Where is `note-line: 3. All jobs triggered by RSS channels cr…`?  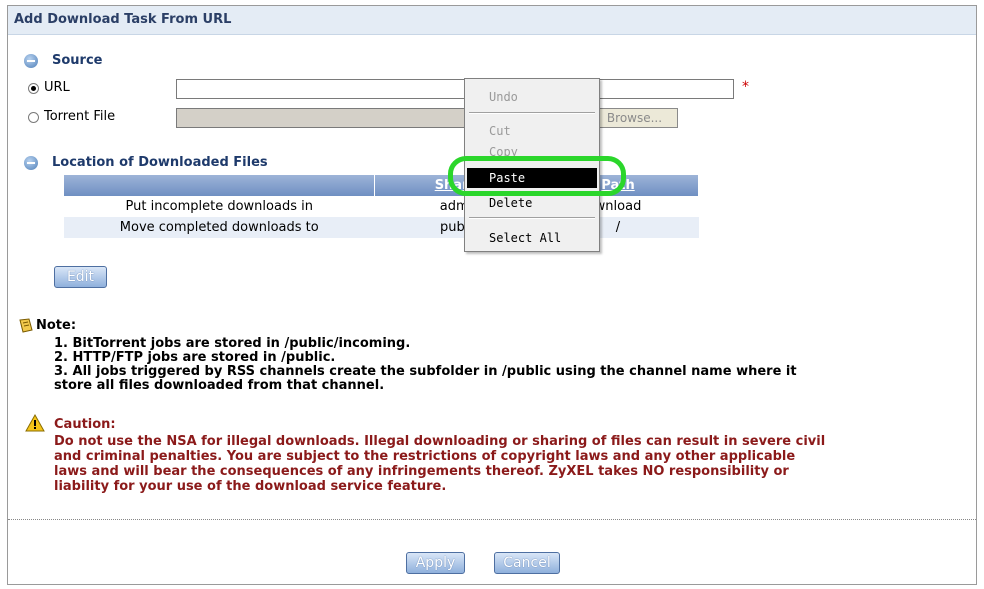
note-line: 3. All jobs triggered by RSS channels cr… is located at coordinates (425, 371).